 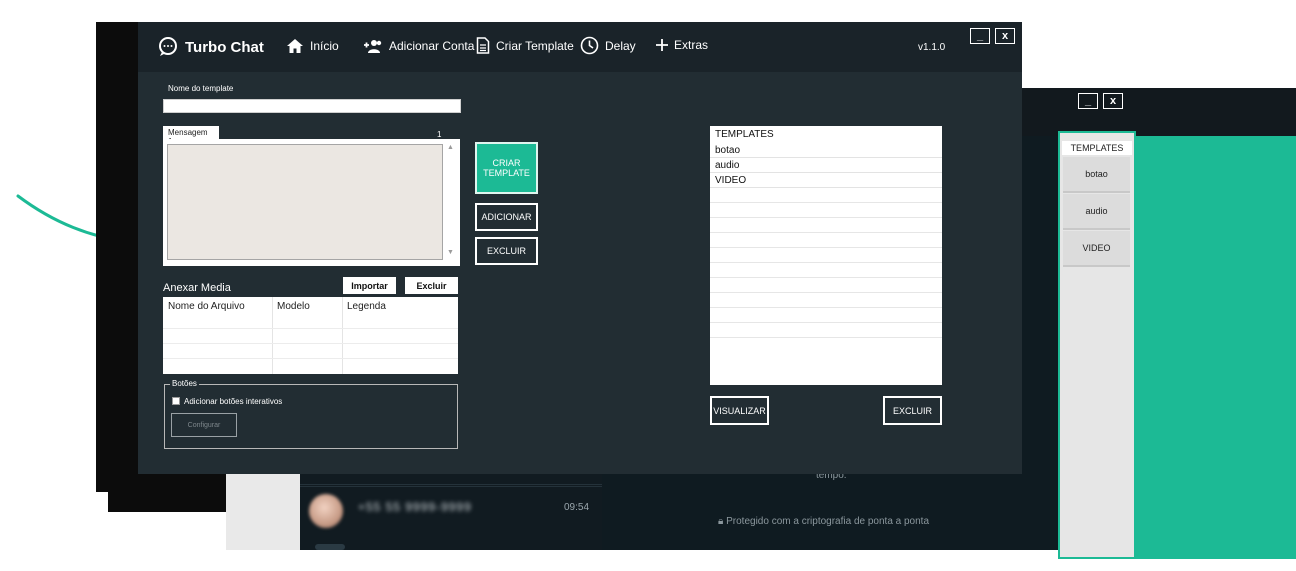 What do you see at coordinates (1216, 347) in the screenshot?
I see `teal-panel` at bounding box center [1216, 347].